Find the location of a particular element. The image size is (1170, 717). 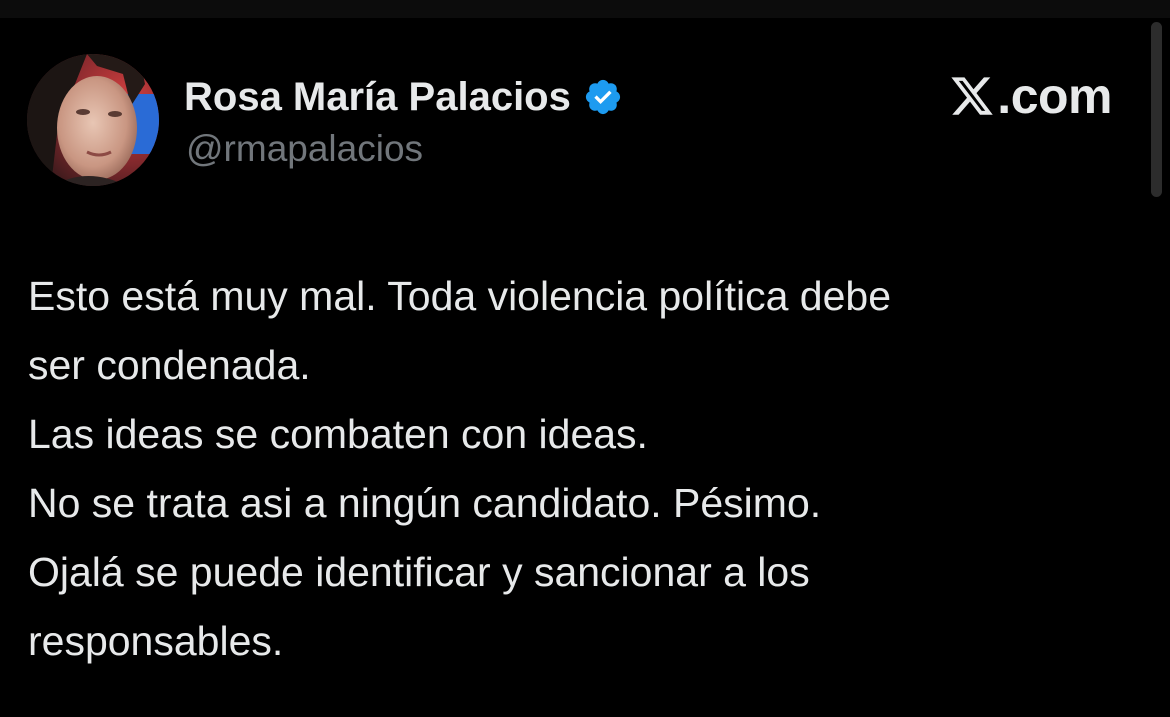

verified-badge-icon is located at coordinates (603, 97).